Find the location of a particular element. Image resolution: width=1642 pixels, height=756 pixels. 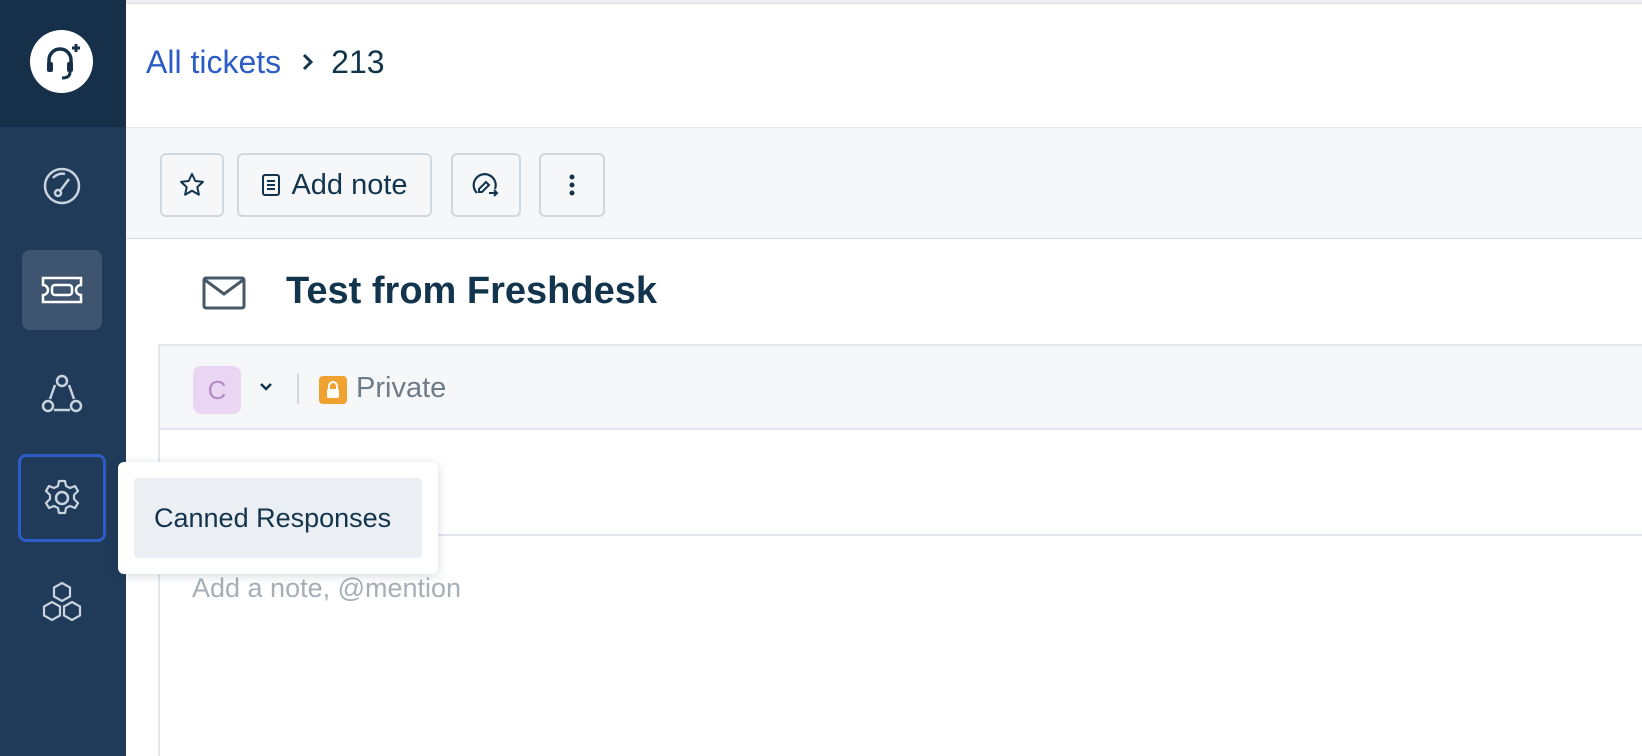

gear-icon is located at coordinates (62, 497).